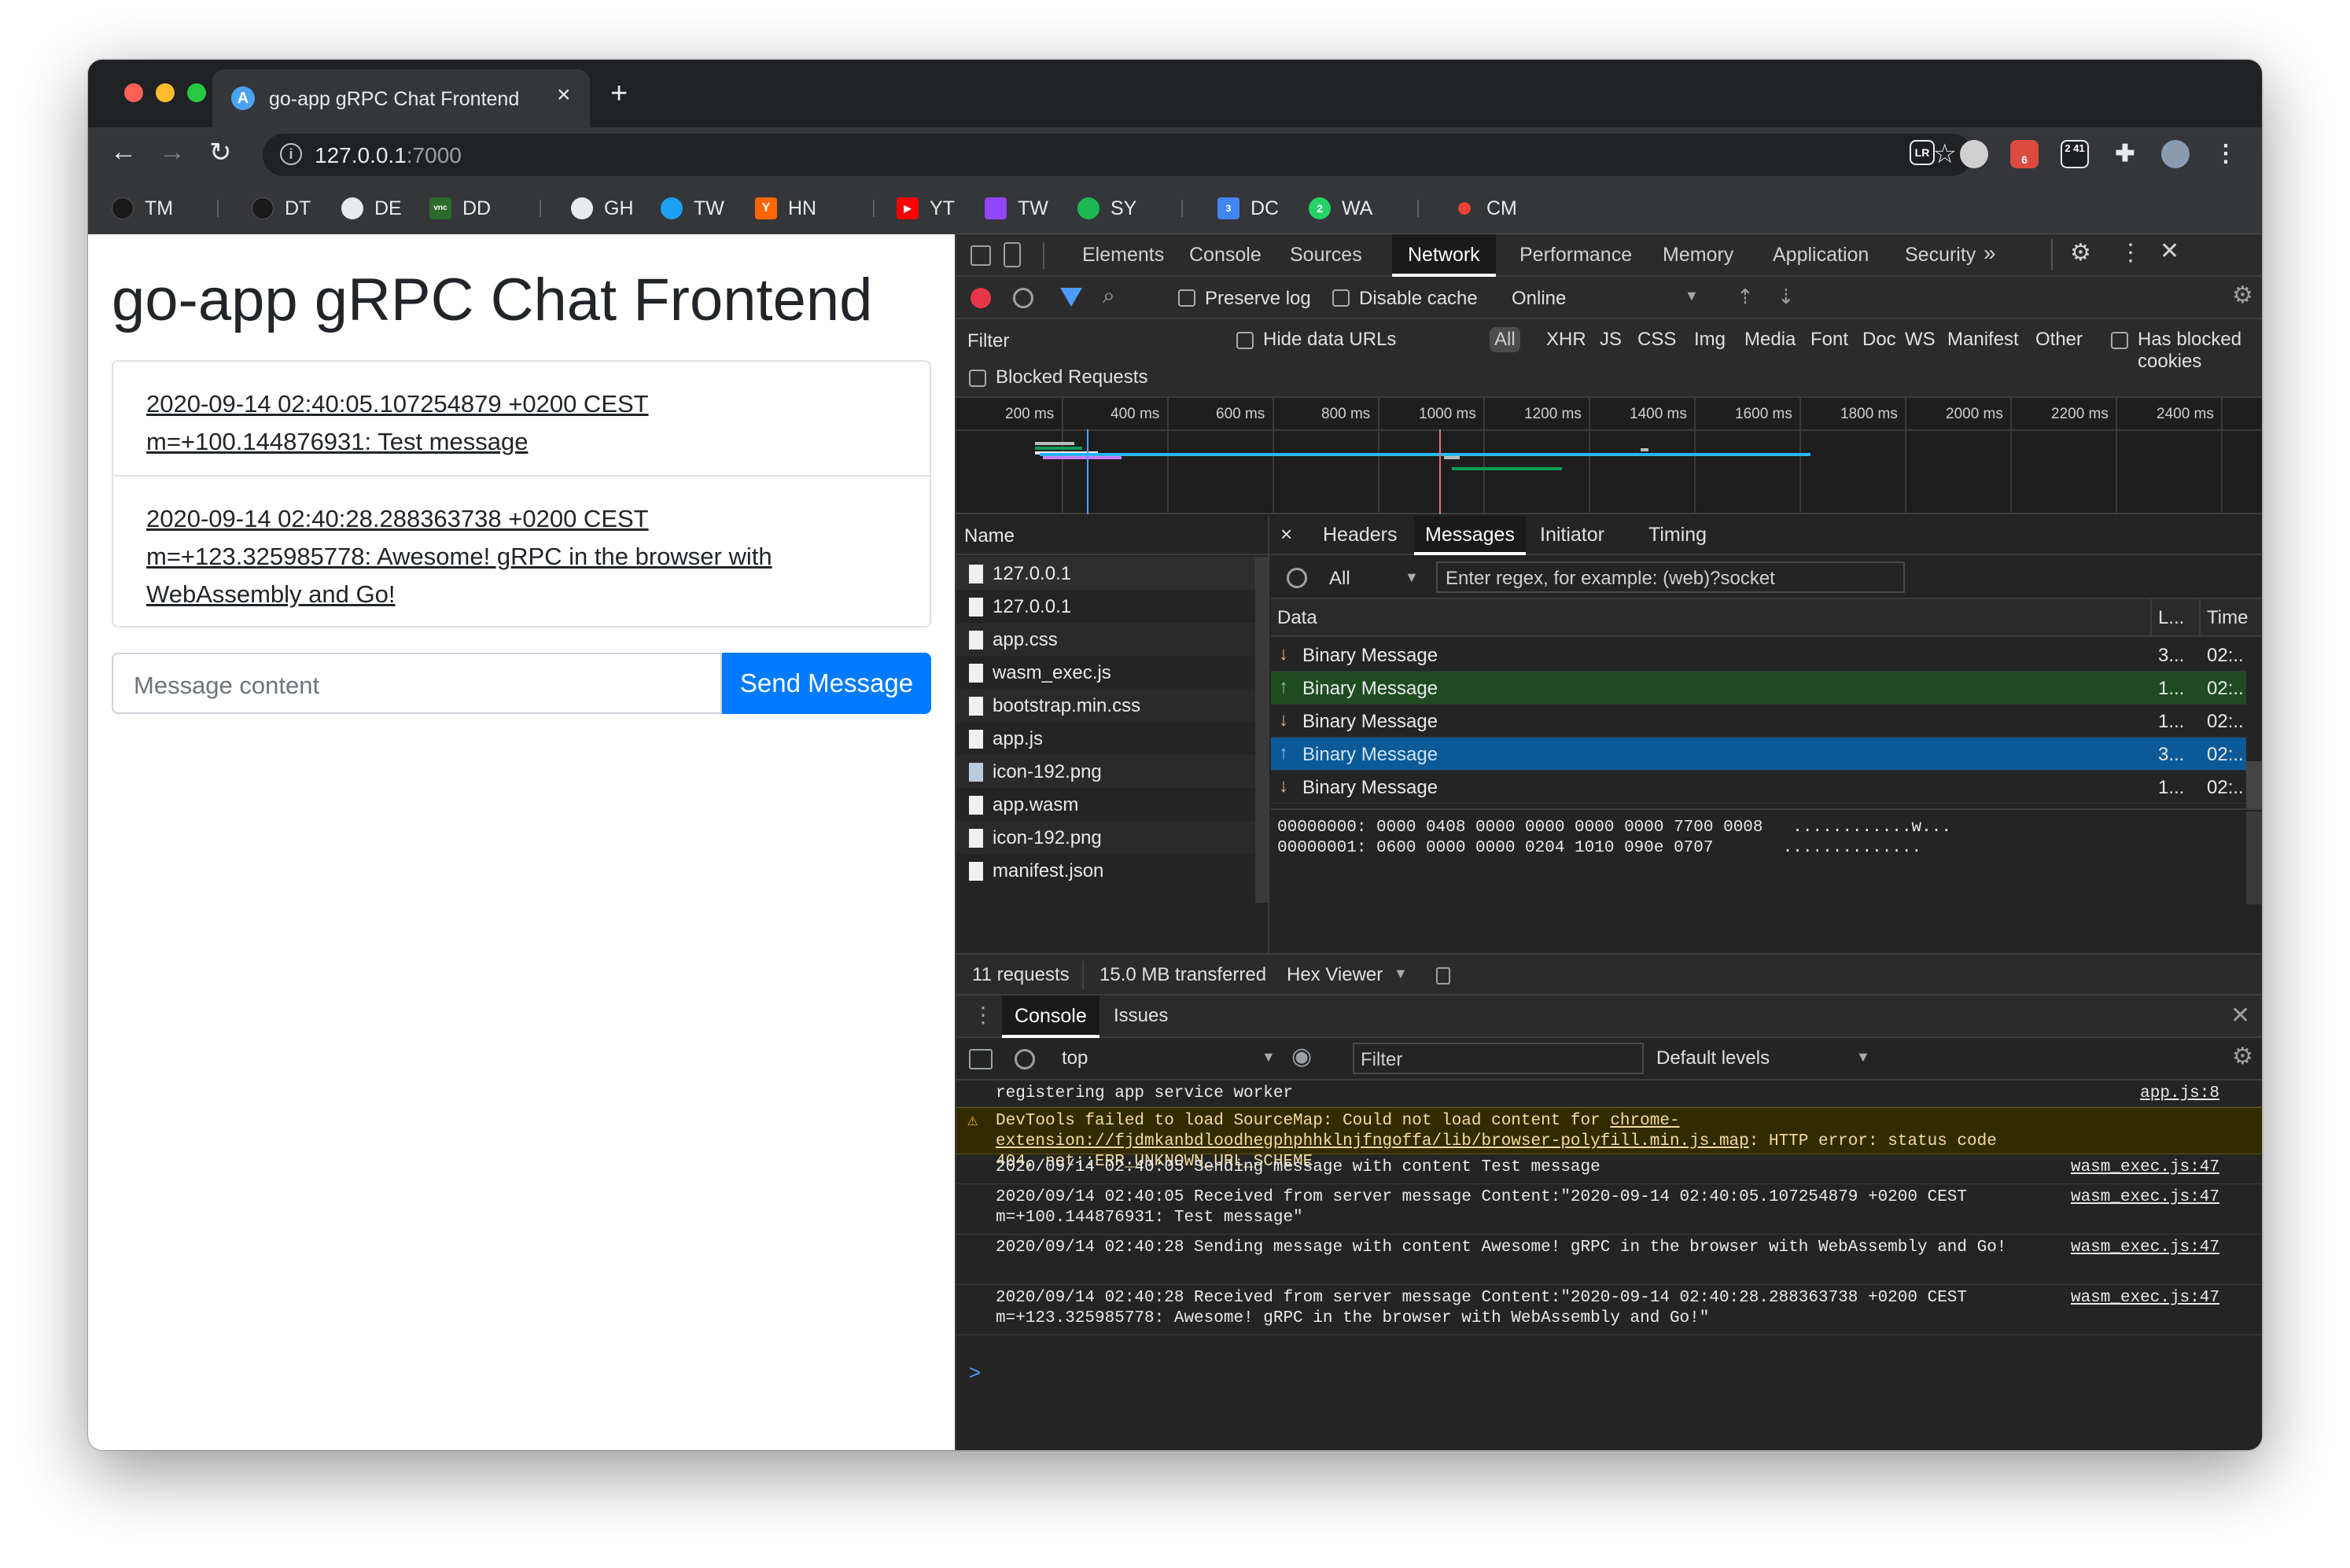  Describe the element at coordinates (2125, 154) in the screenshot. I see `extensions-puzzle-icon: ✚` at that location.